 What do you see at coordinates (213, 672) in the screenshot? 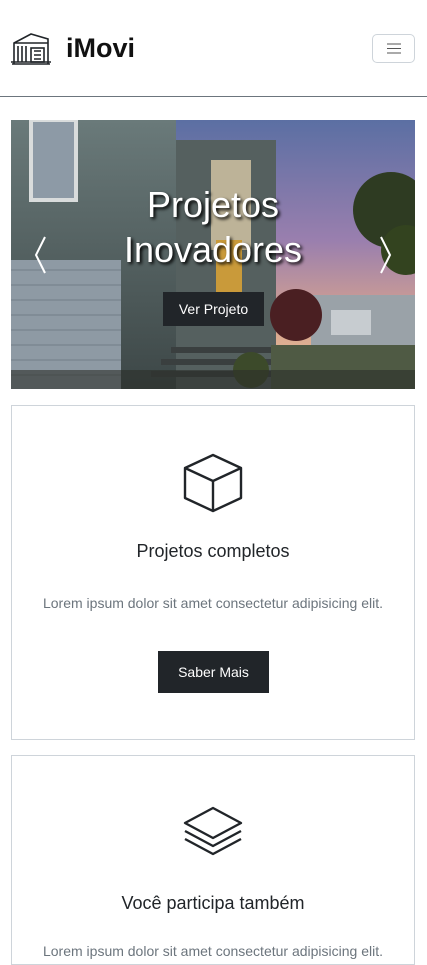
I see `saber-mais-button: Saber Mais` at bounding box center [213, 672].